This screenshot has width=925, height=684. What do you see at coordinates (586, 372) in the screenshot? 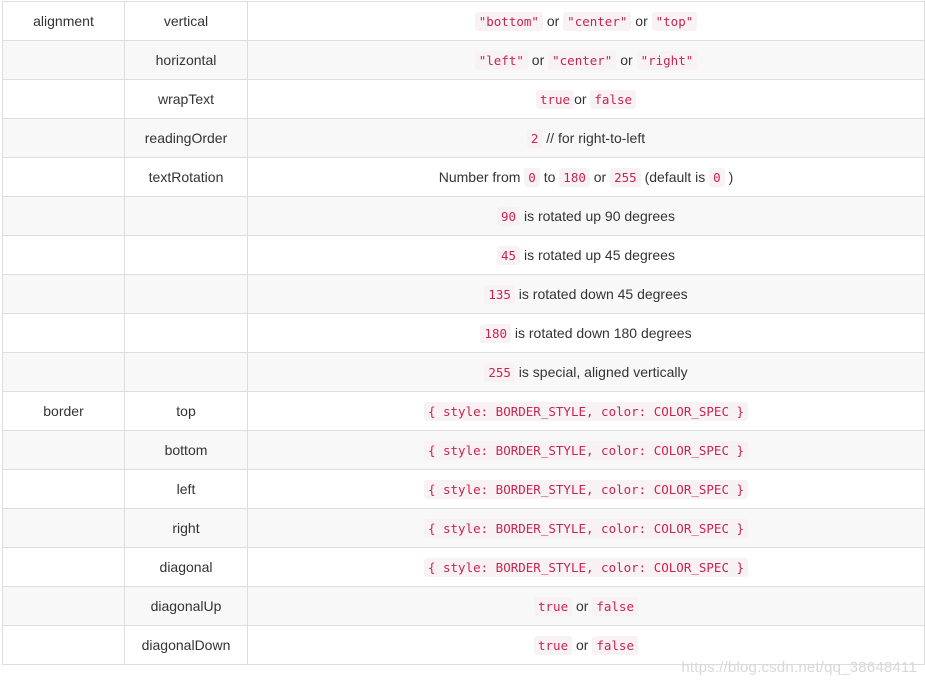
I see `description-cell: 255 is special, aligned vertically` at bounding box center [586, 372].